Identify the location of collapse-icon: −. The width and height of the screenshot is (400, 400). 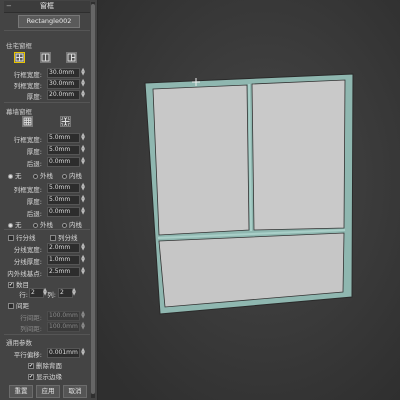
(9, 6).